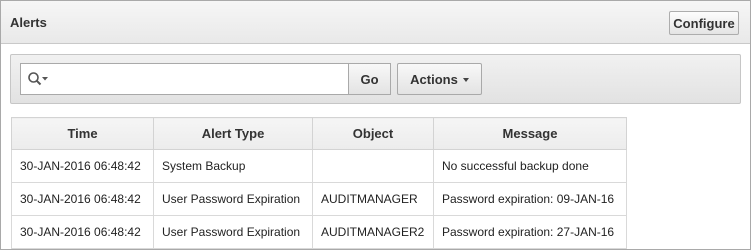  I want to click on caret-down-icon, so click(465, 79).